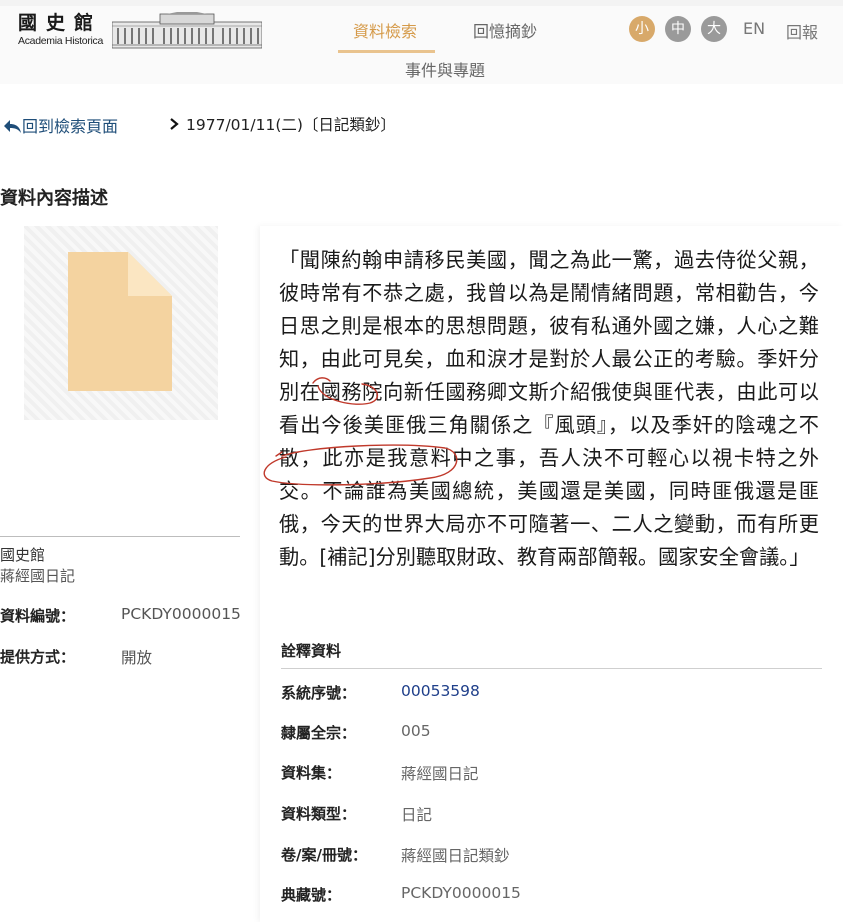  I want to click on sidebar-collection: 蔣經國日記, so click(38, 576).